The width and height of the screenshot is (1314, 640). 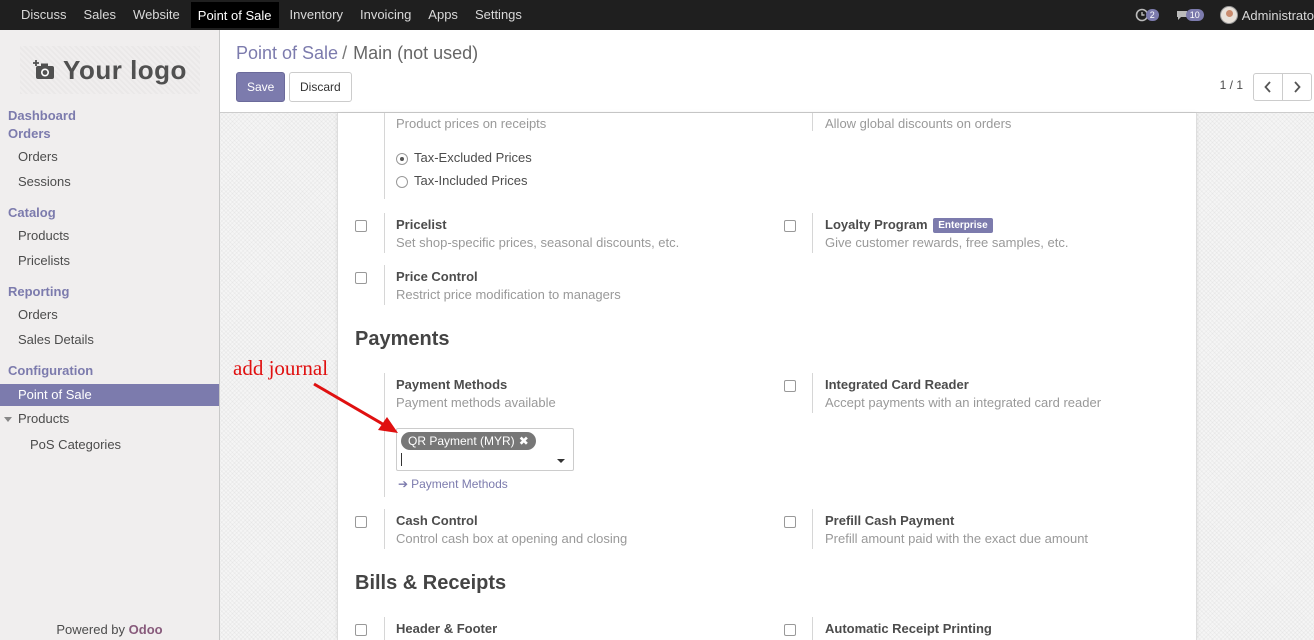 What do you see at coordinates (91, 629) in the screenshot?
I see `powered-by-label: Powered by` at bounding box center [91, 629].